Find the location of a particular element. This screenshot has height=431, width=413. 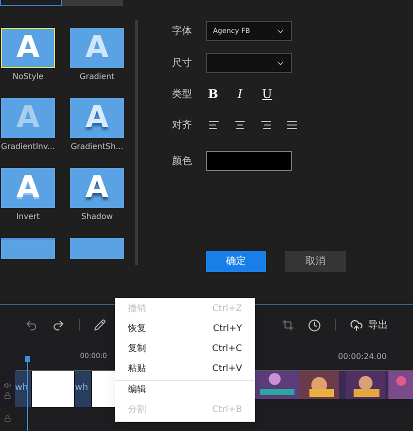

cloud-upload-icon is located at coordinates (356, 325).